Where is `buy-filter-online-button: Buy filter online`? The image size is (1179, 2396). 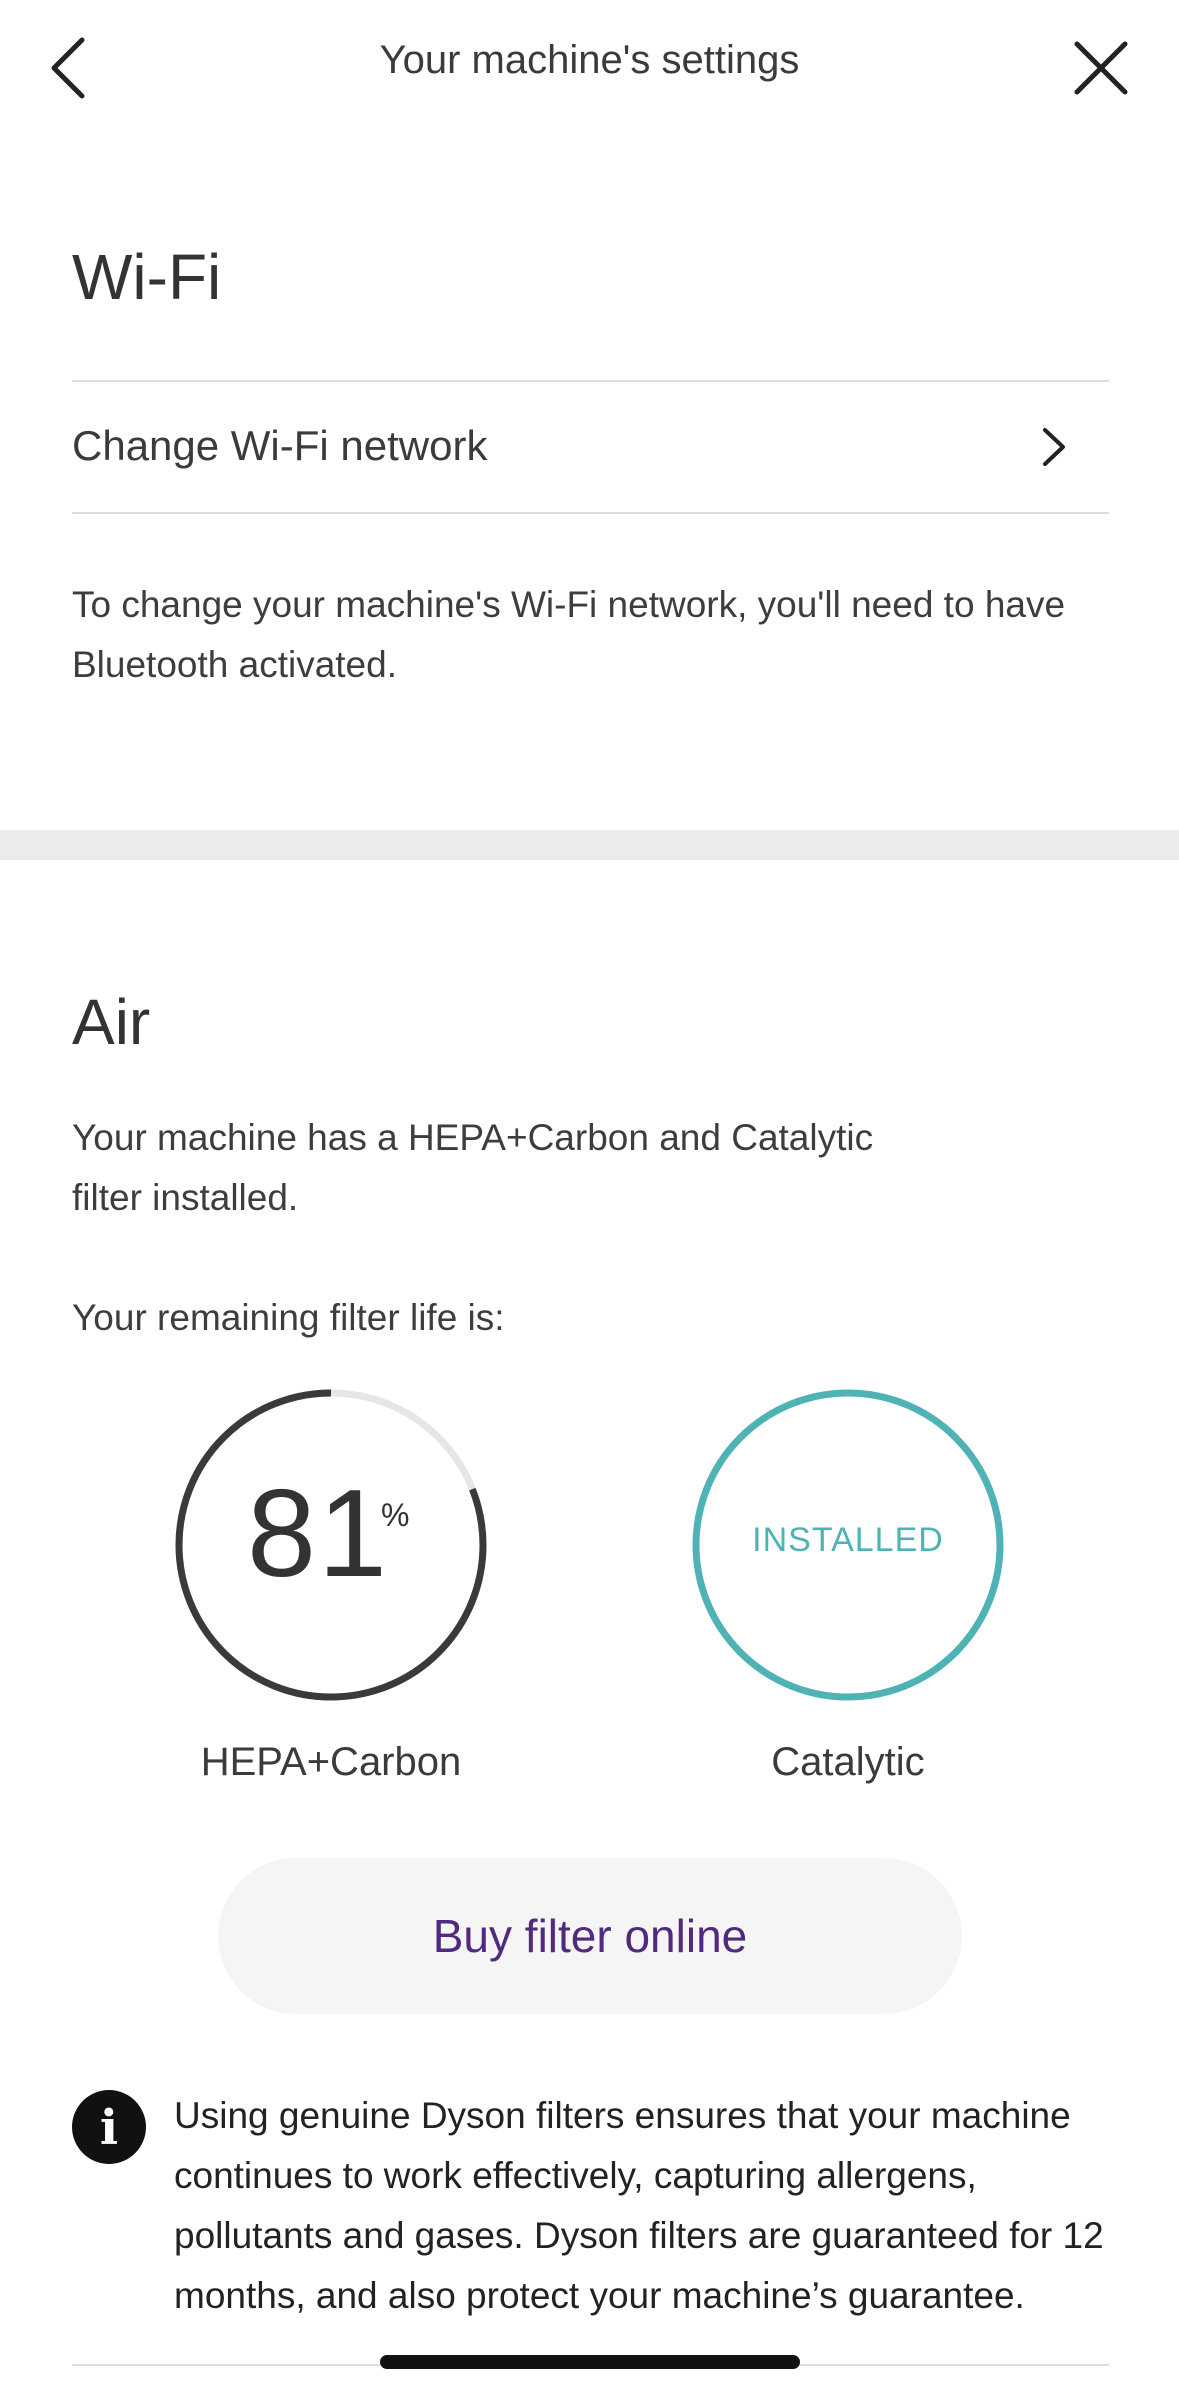 buy-filter-online-button: Buy filter online is located at coordinates (590, 1936).